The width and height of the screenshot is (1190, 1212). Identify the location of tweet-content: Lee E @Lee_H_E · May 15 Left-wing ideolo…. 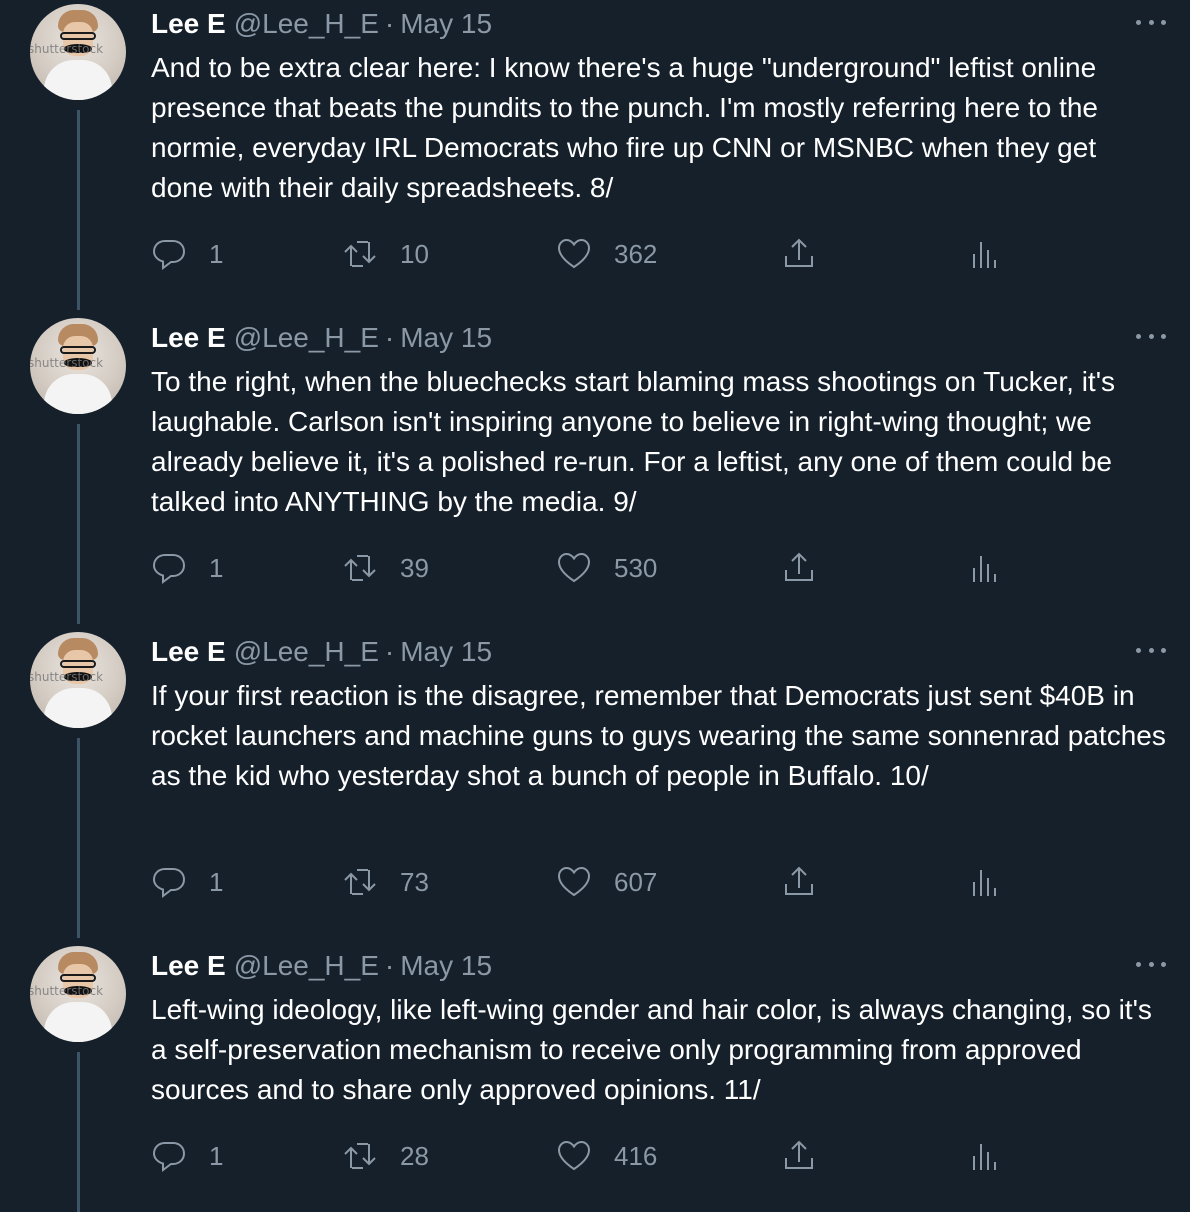
(658, 1028).